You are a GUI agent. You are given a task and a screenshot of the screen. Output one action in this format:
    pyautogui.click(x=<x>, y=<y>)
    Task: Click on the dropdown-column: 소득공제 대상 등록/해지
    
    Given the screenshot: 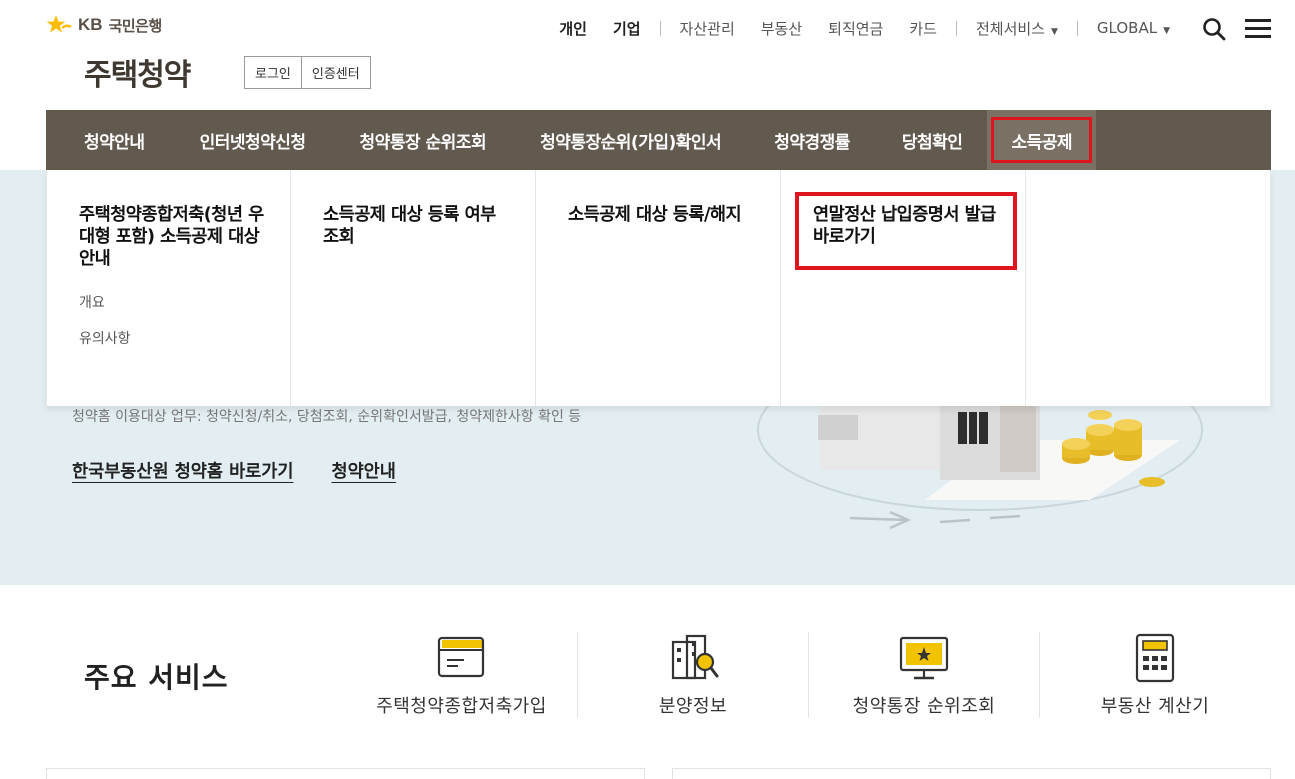 What is the action you would take?
    pyautogui.click(x=658, y=288)
    